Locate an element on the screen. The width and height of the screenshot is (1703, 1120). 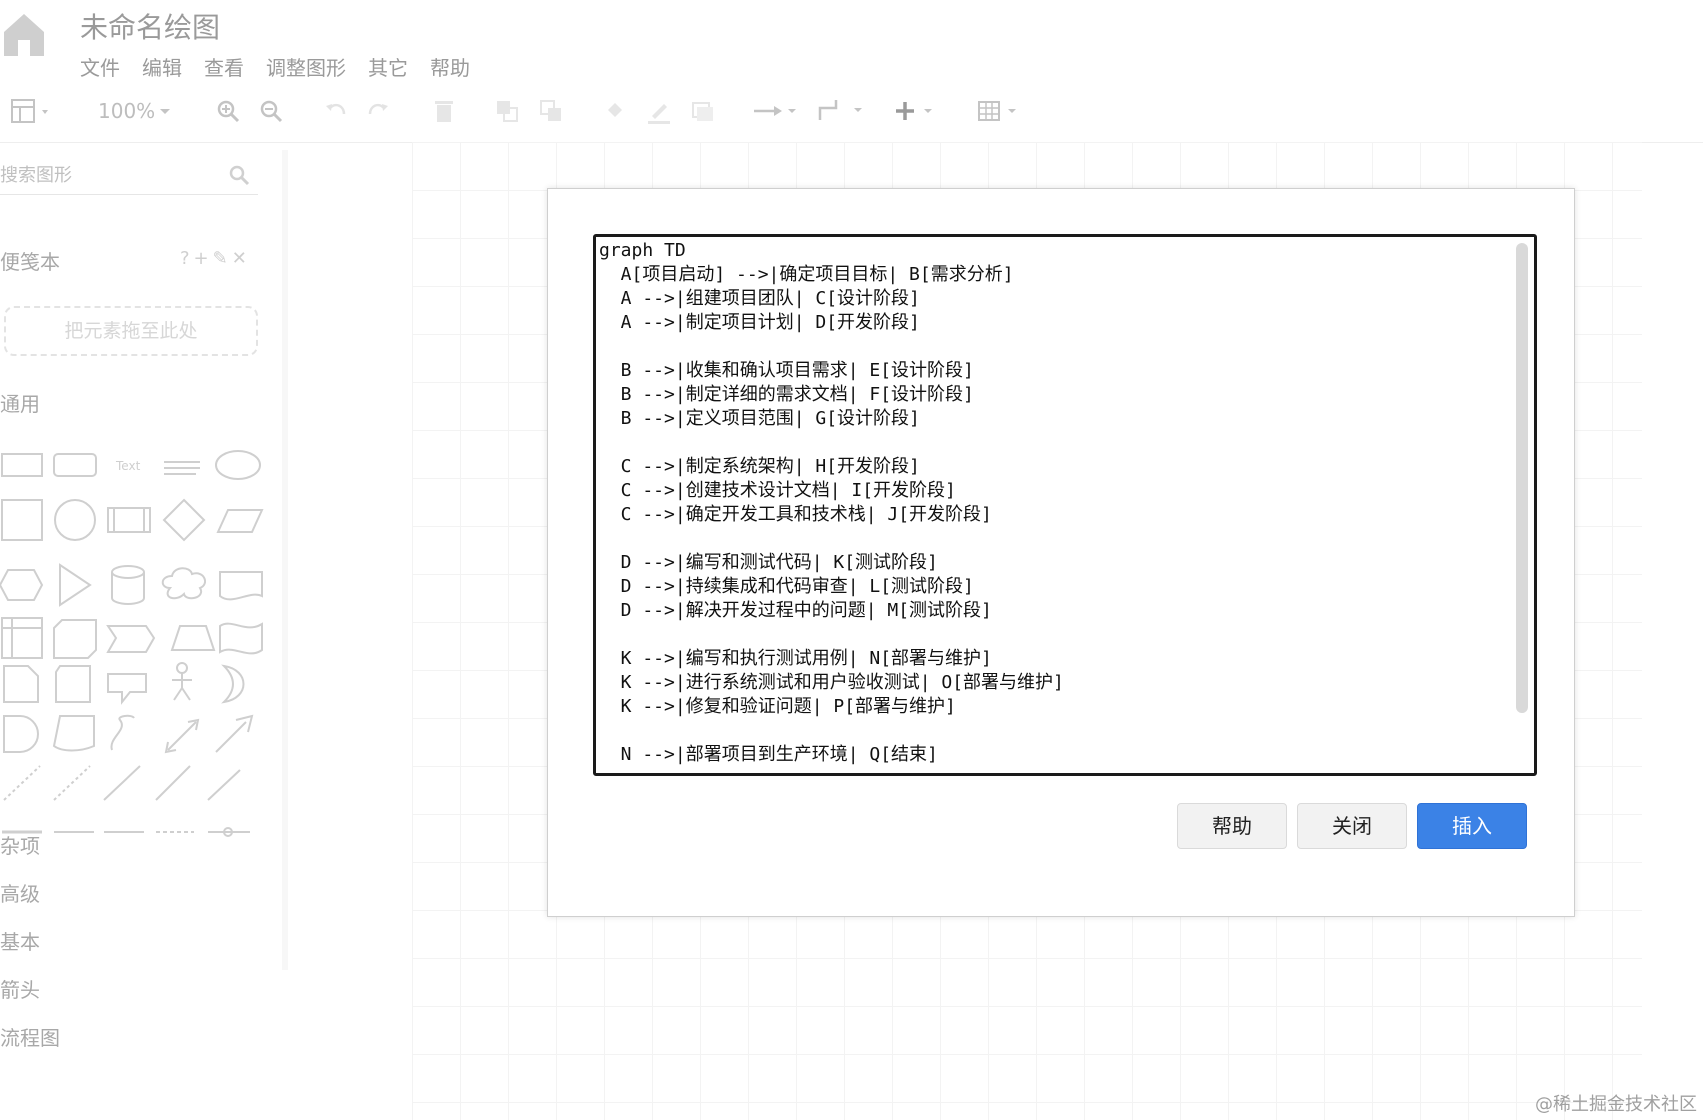
section-arrows: 箭头 is located at coordinates (20, 988).